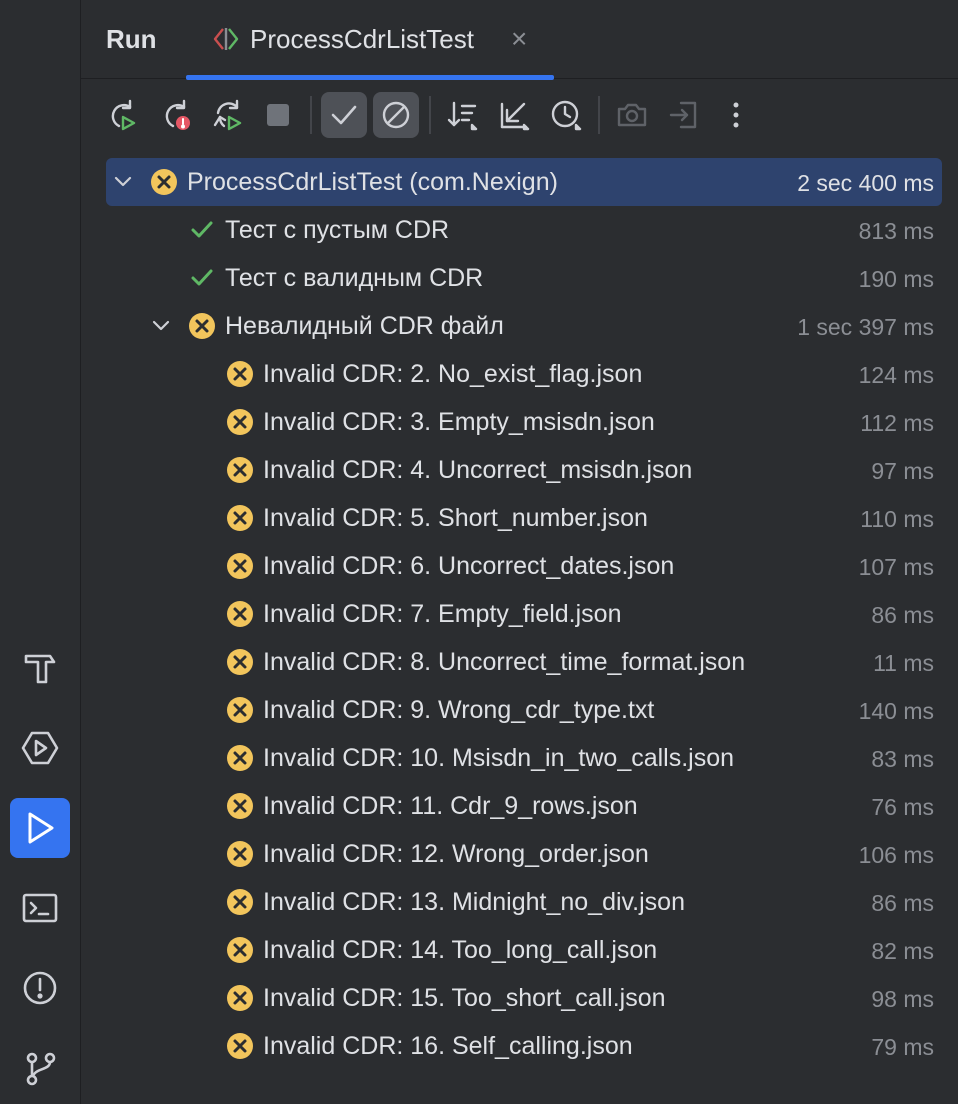 The height and width of the screenshot is (1104, 958). What do you see at coordinates (514, 115) in the screenshot?
I see `collapse-all-icon` at bounding box center [514, 115].